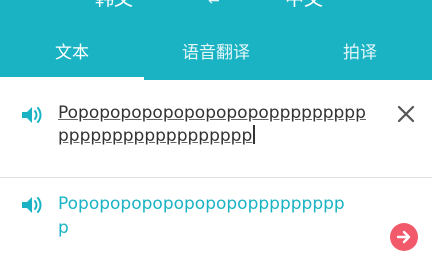  I want to click on tab-voice-translate: 语音翻译, so click(216, 58).